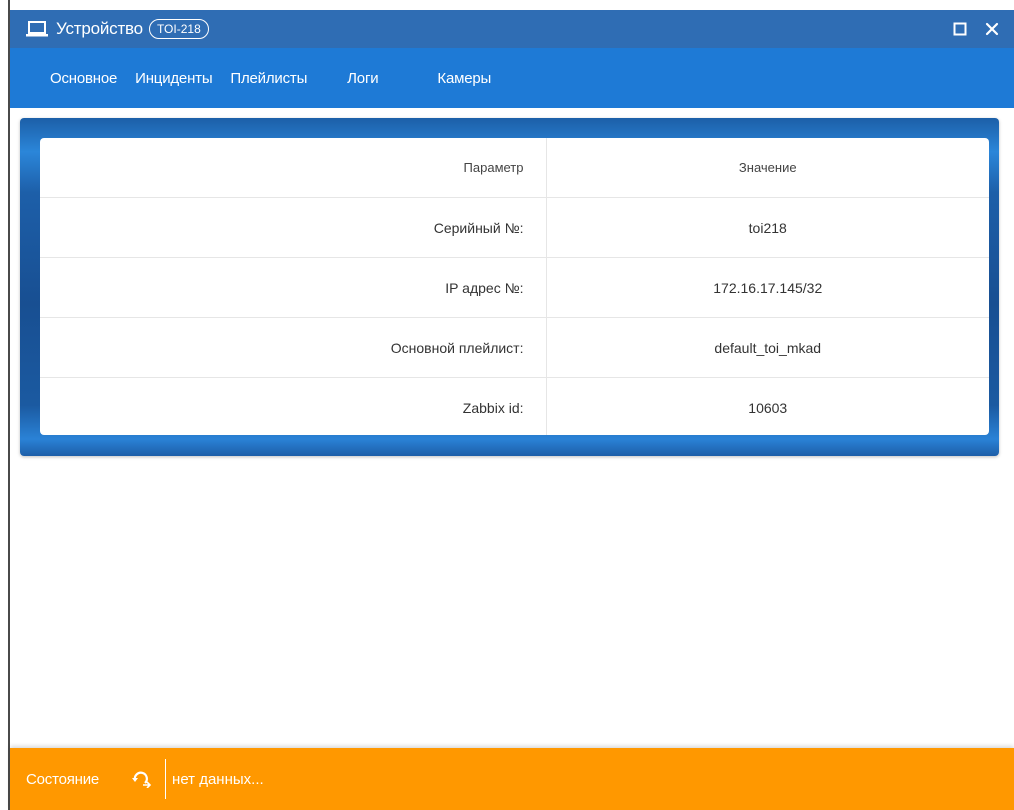  Describe the element at coordinates (362, 78) in the screenshot. I see `tab-logs: Логи` at that location.